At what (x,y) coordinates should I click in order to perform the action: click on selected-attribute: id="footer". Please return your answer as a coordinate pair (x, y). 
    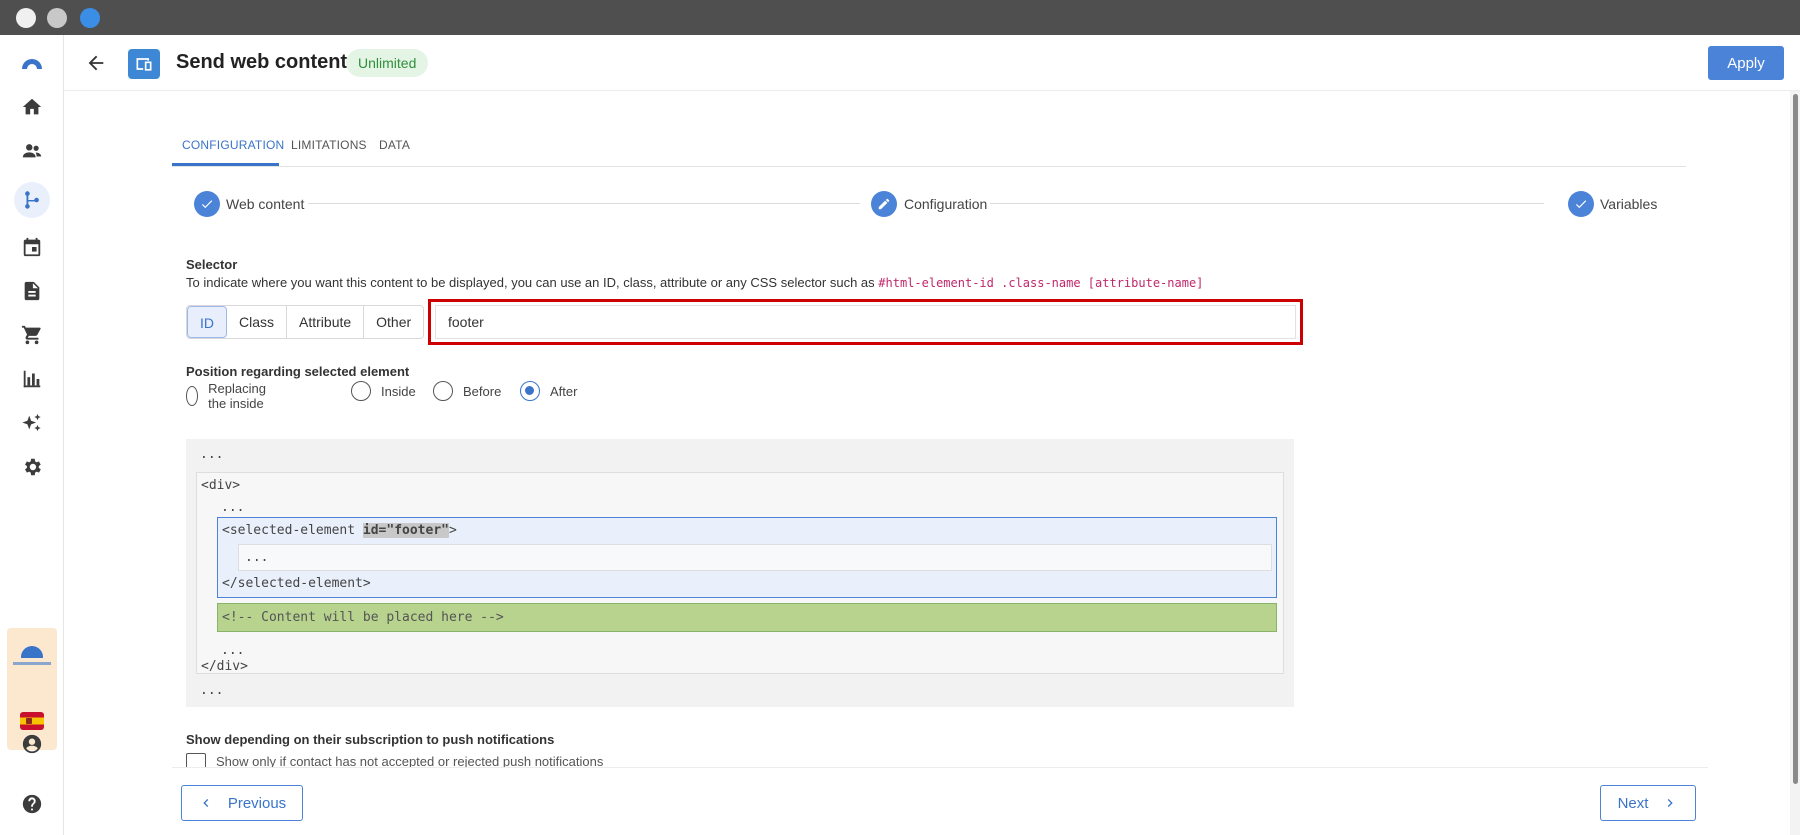
    Looking at the image, I should click on (405, 530).